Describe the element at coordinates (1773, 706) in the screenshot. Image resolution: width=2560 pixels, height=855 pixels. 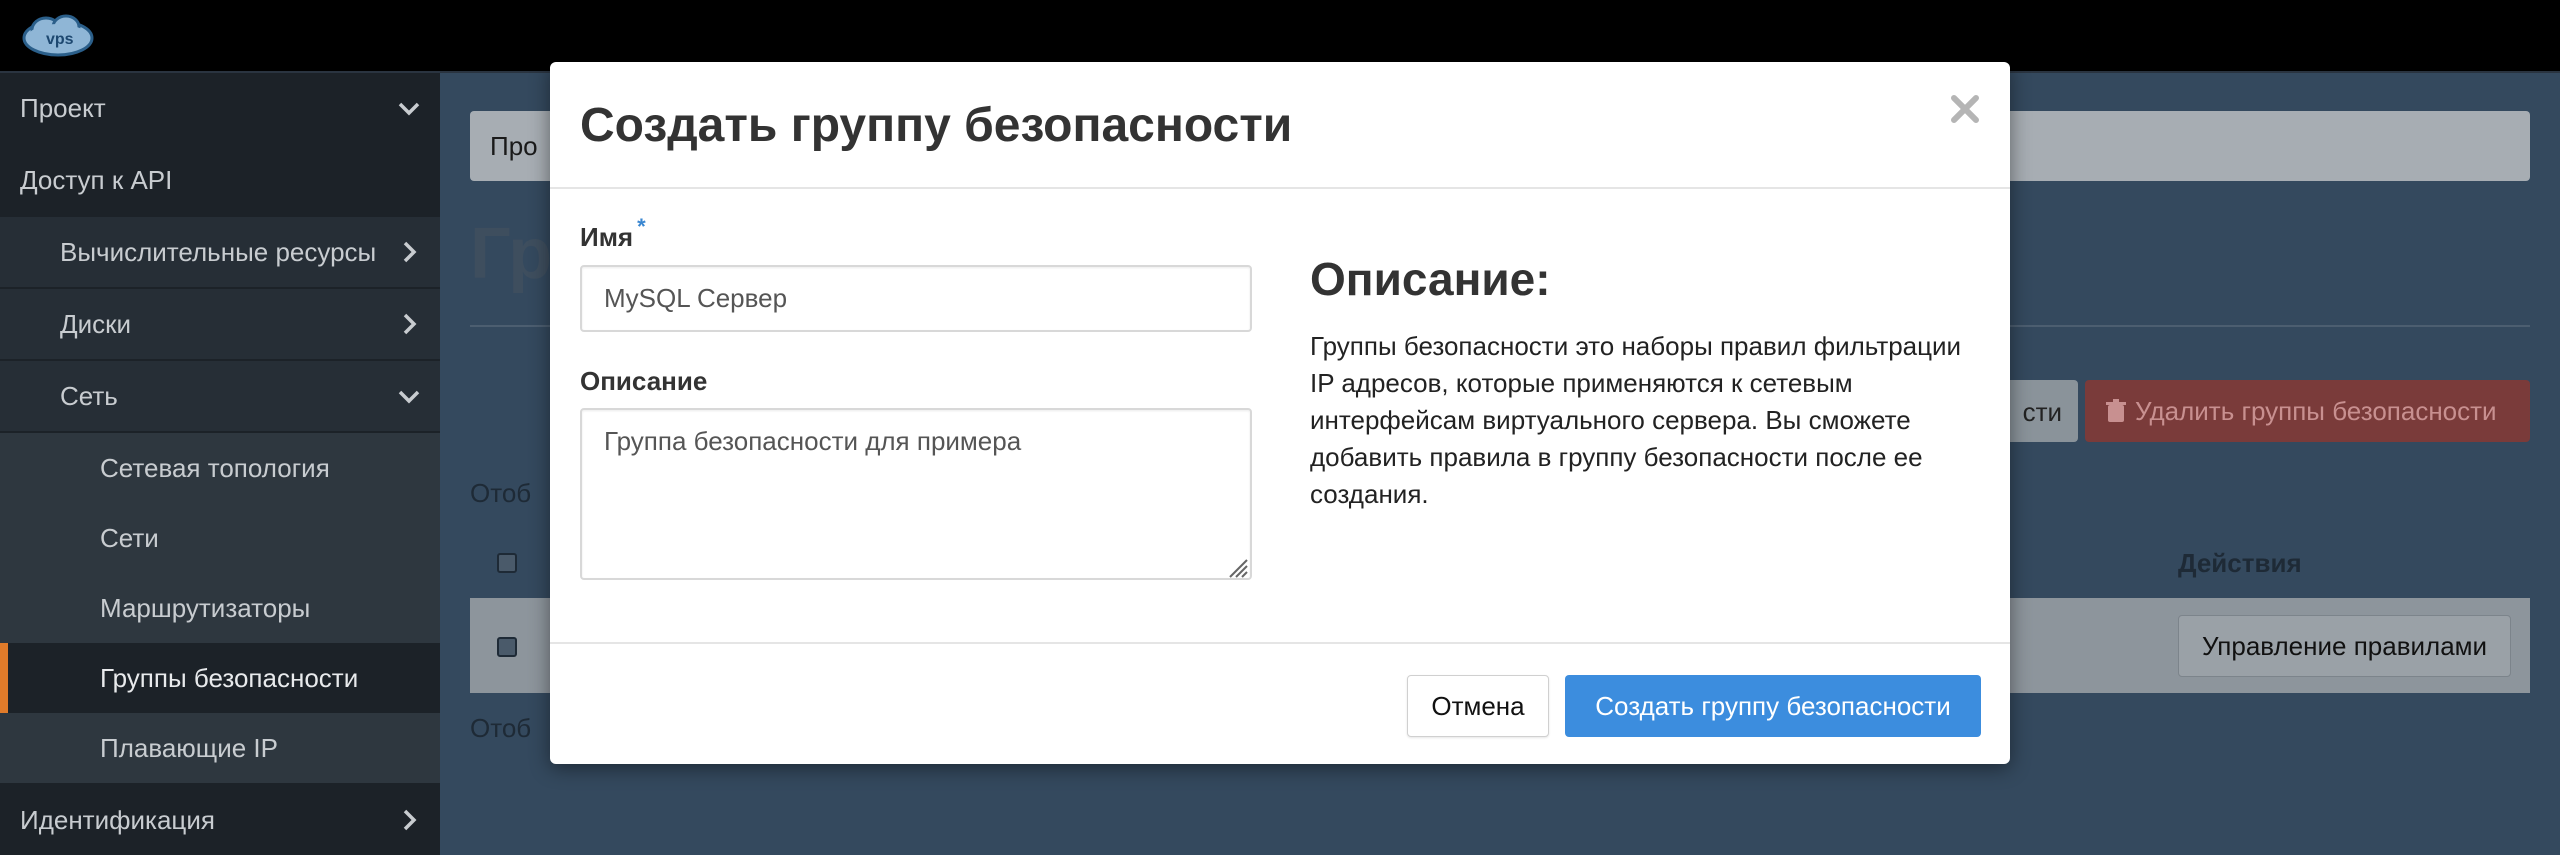
I see `create-security-group-submit-button: Создать группу безопасности` at that location.